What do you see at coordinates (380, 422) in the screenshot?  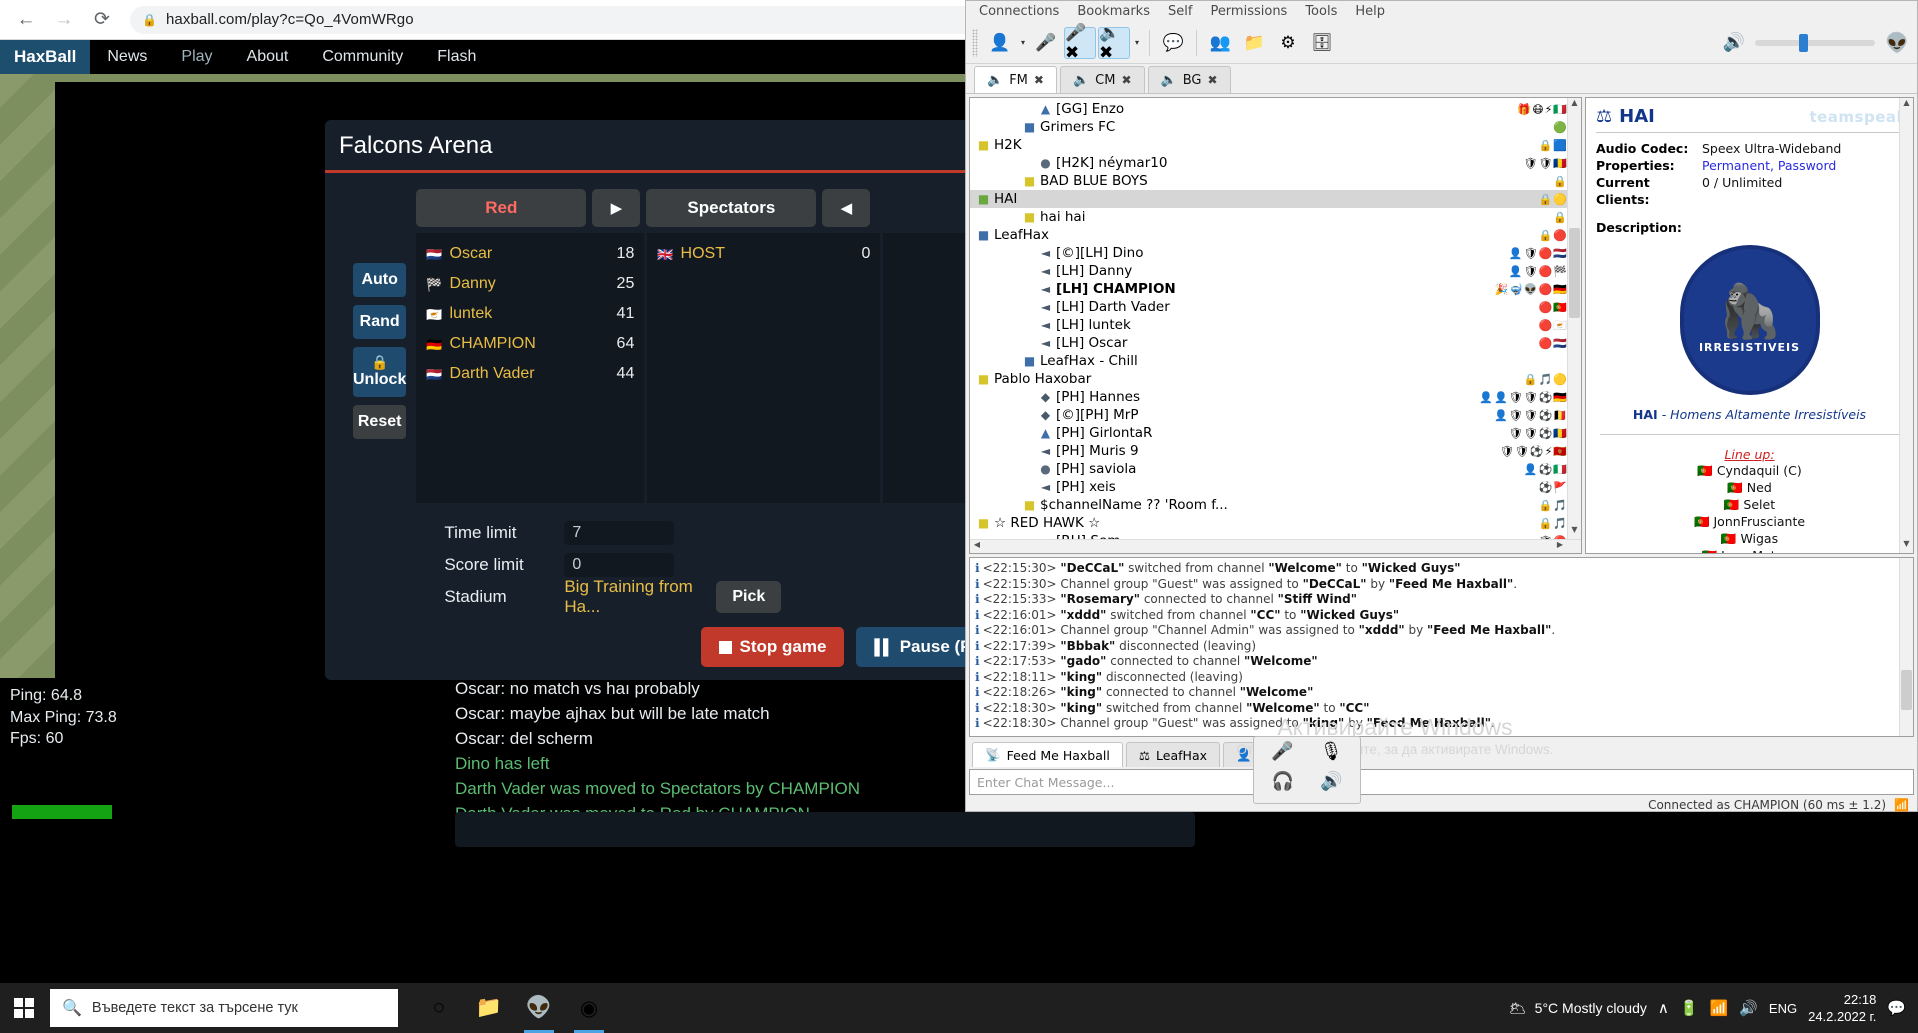 I see `reset-button: Reset` at bounding box center [380, 422].